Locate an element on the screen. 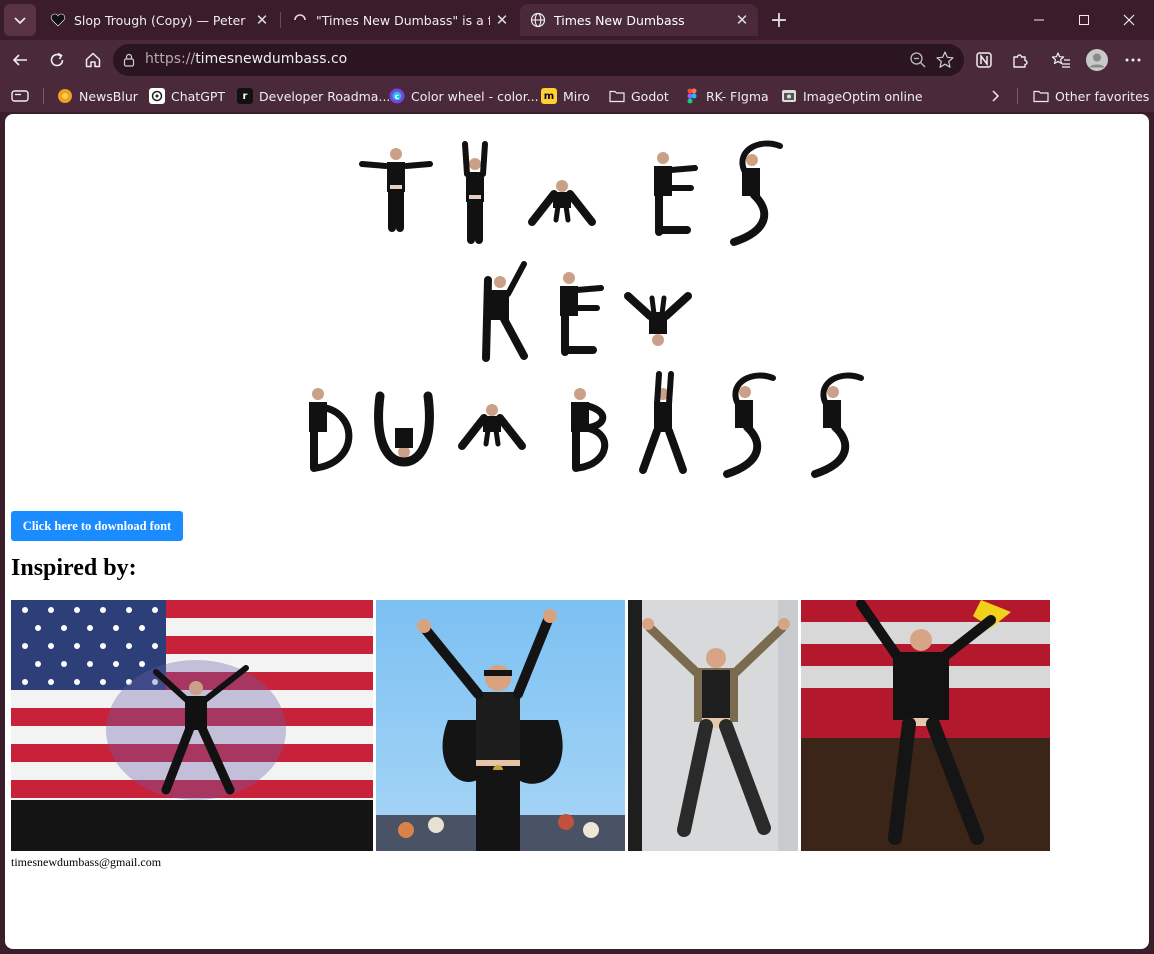 Image resolution: width=1154 pixels, height=954 pixels. favorites-button is located at coordinates (1061, 60).